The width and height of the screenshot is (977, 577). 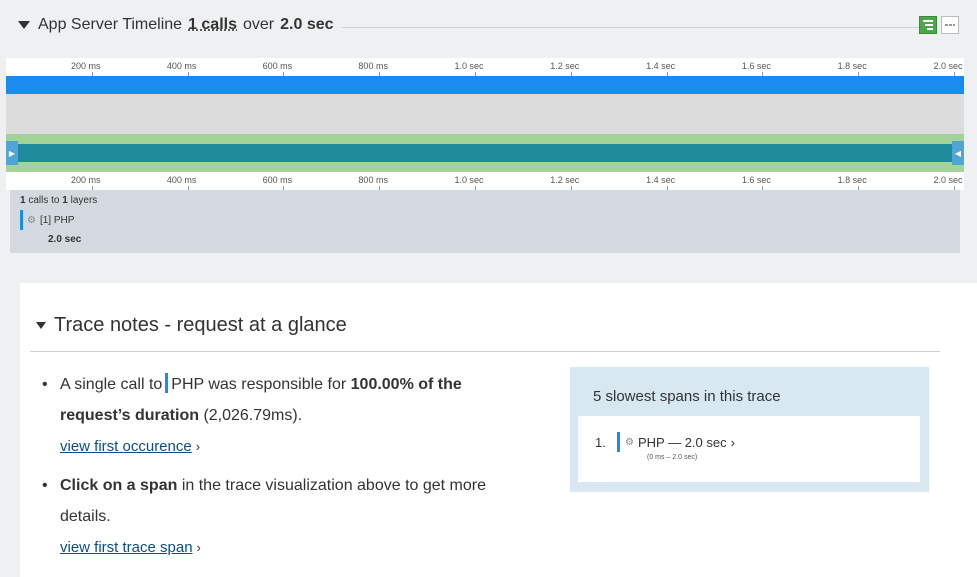 I want to click on timeline-header: App Server Timeline 1 calls over 2.0 sec, so click(x=488, y=25).